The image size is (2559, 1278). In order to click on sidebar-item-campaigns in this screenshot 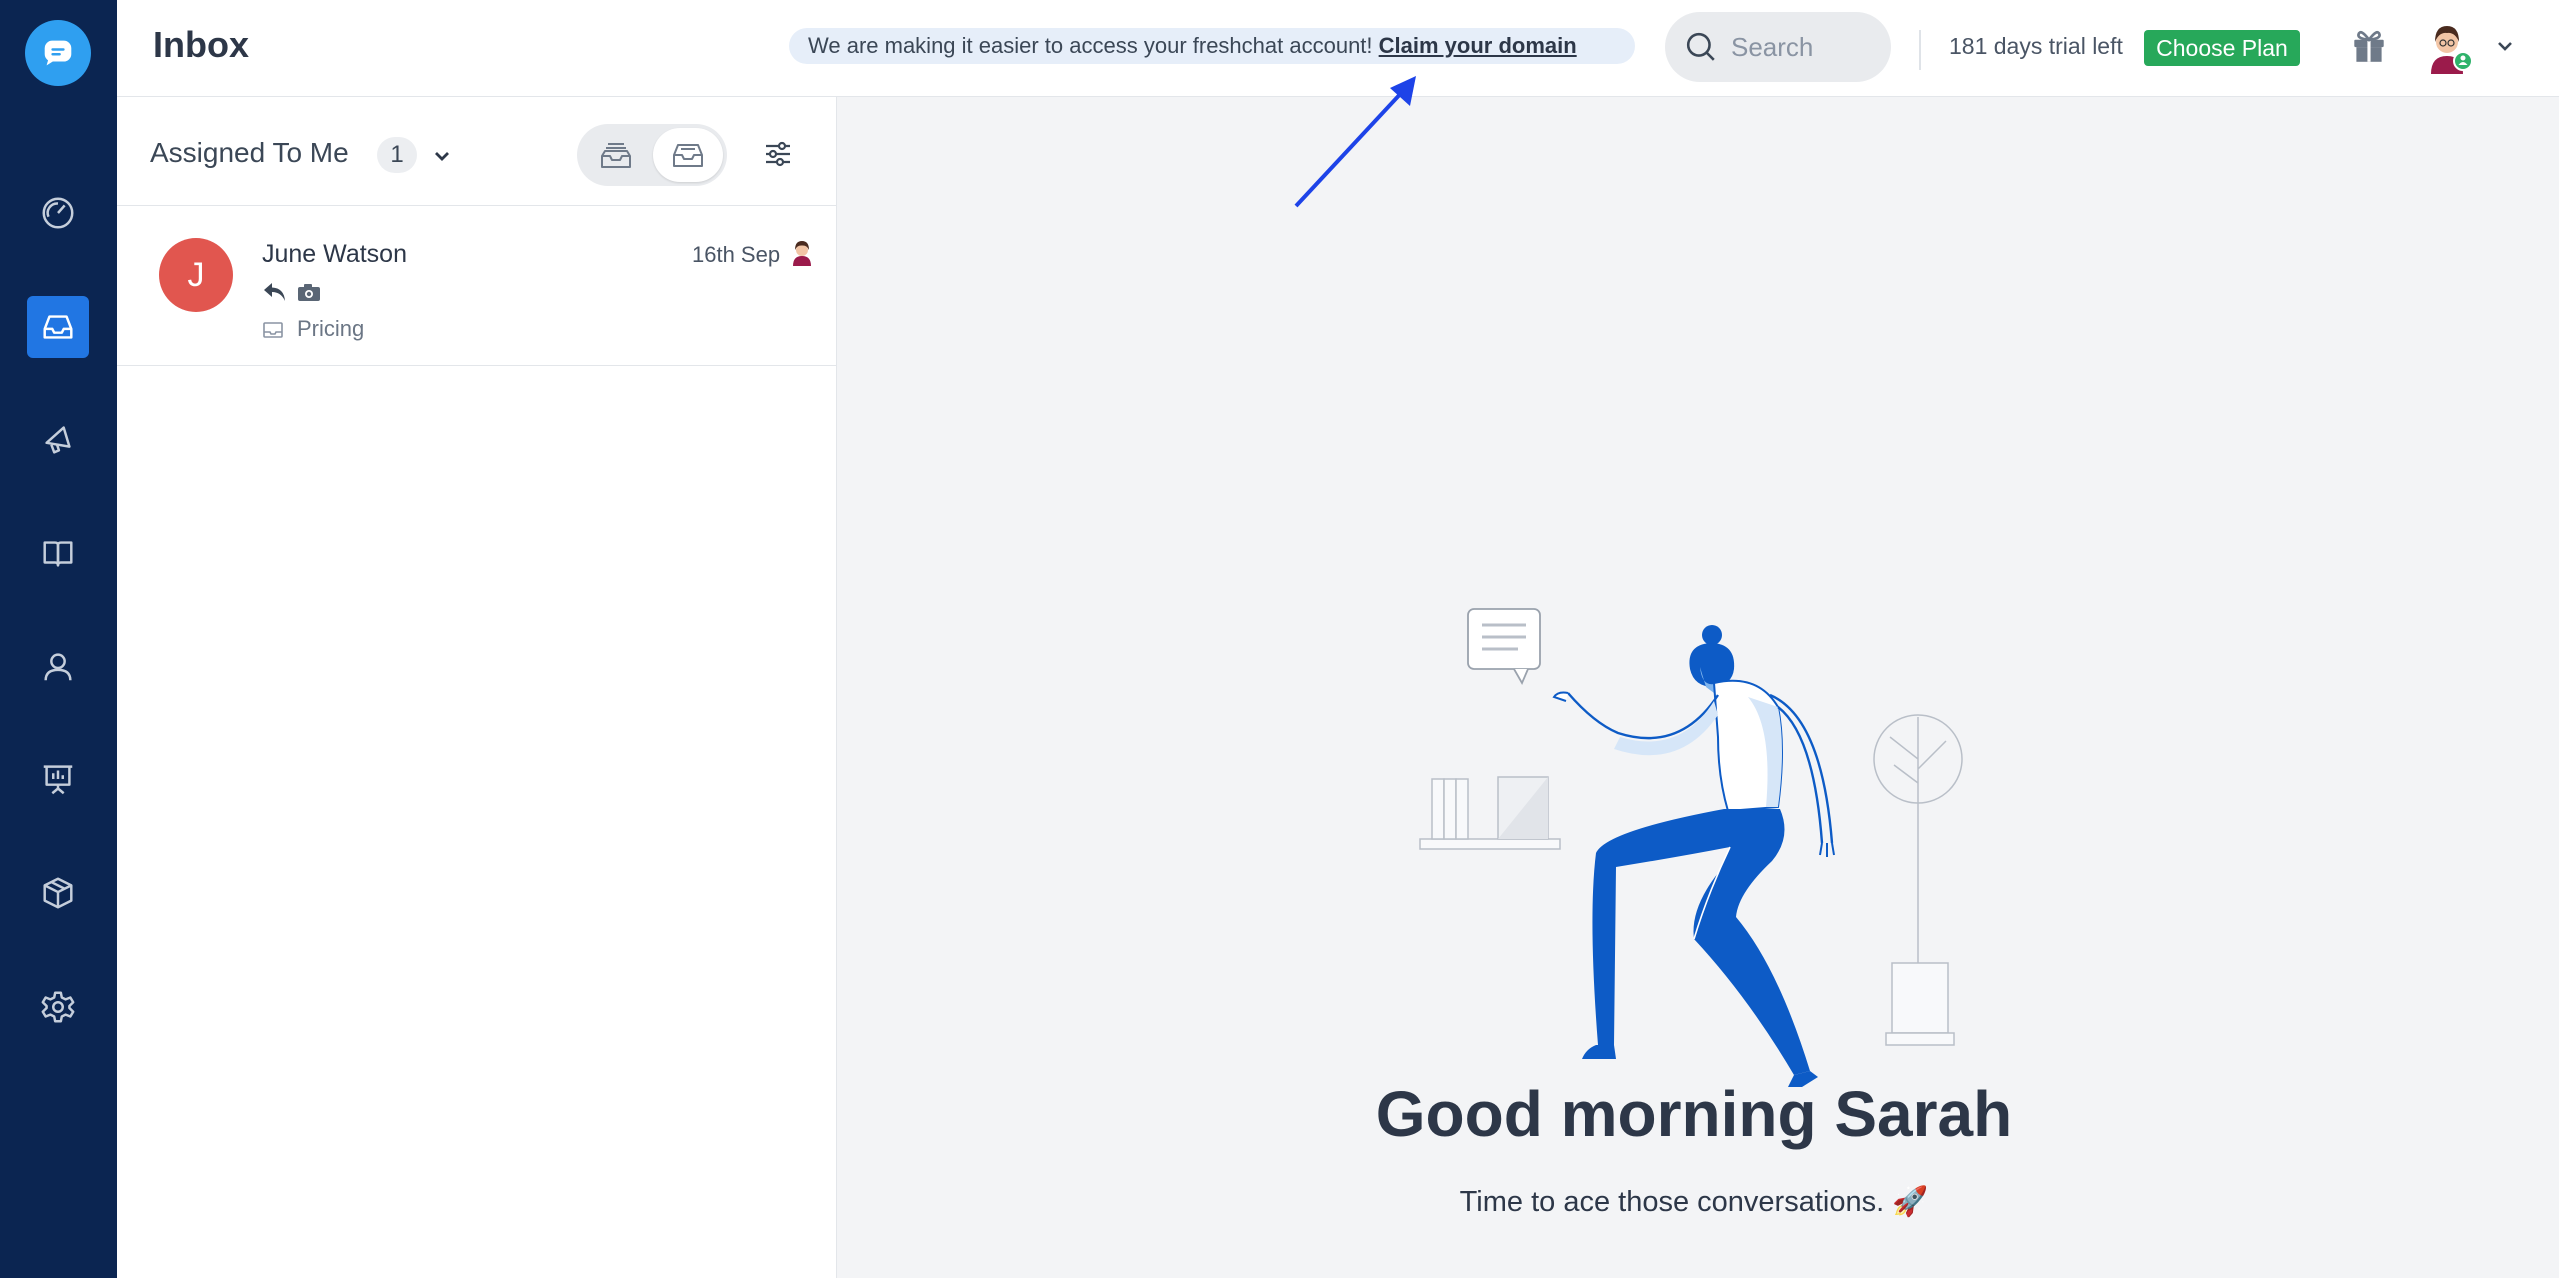, I will do `click(58, 439)`.